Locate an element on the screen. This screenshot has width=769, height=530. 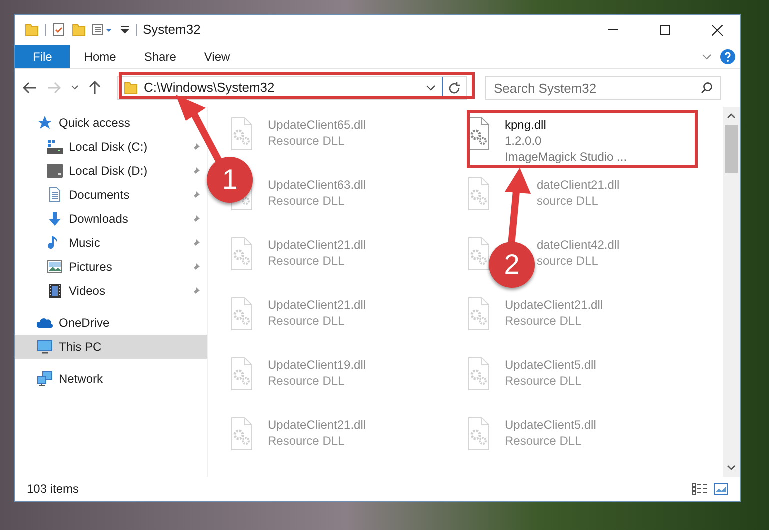
sidebar-item: Quick access is located at coordinates (111, 123).